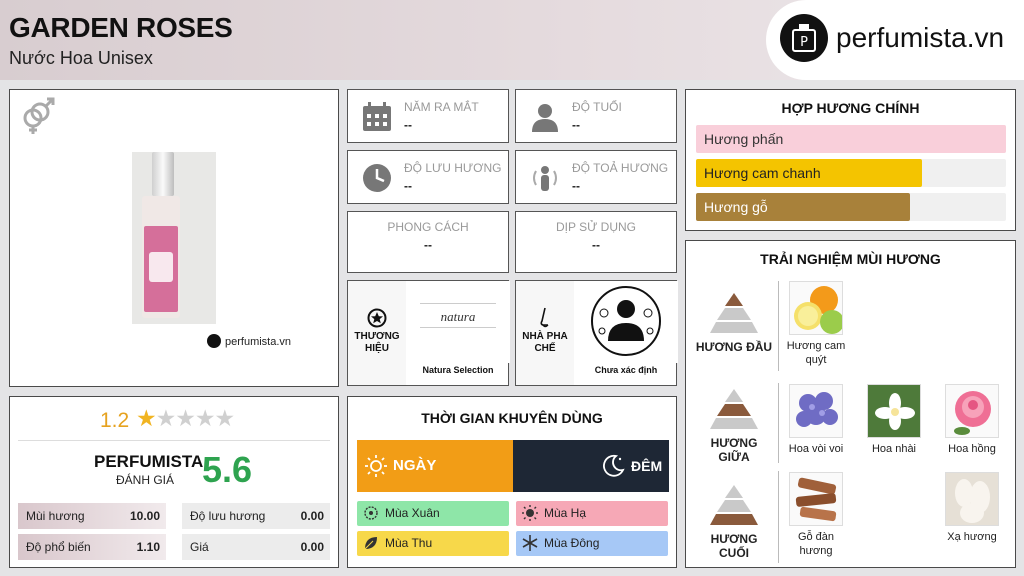 The width and height of the screenshot is (1024, 576). Describe the element at coordinates (920, 37) in the screenshot. I see `site-logo-text: perfumista.vn` at that location.